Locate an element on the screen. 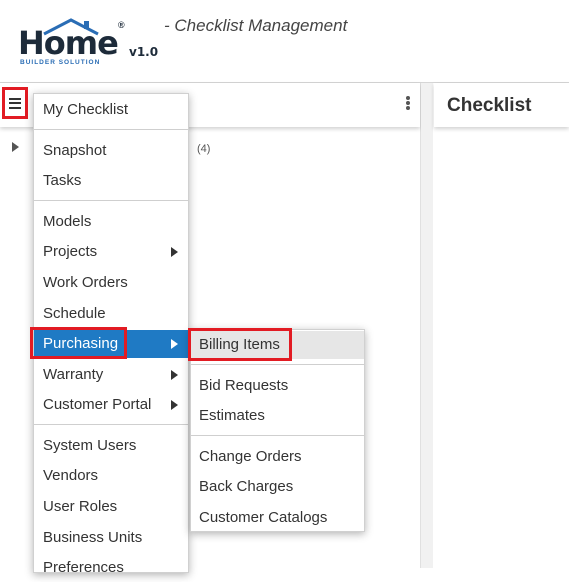 The image size is (569, 582). right-toolbar: Checklist is located at coordinates (501, 105).